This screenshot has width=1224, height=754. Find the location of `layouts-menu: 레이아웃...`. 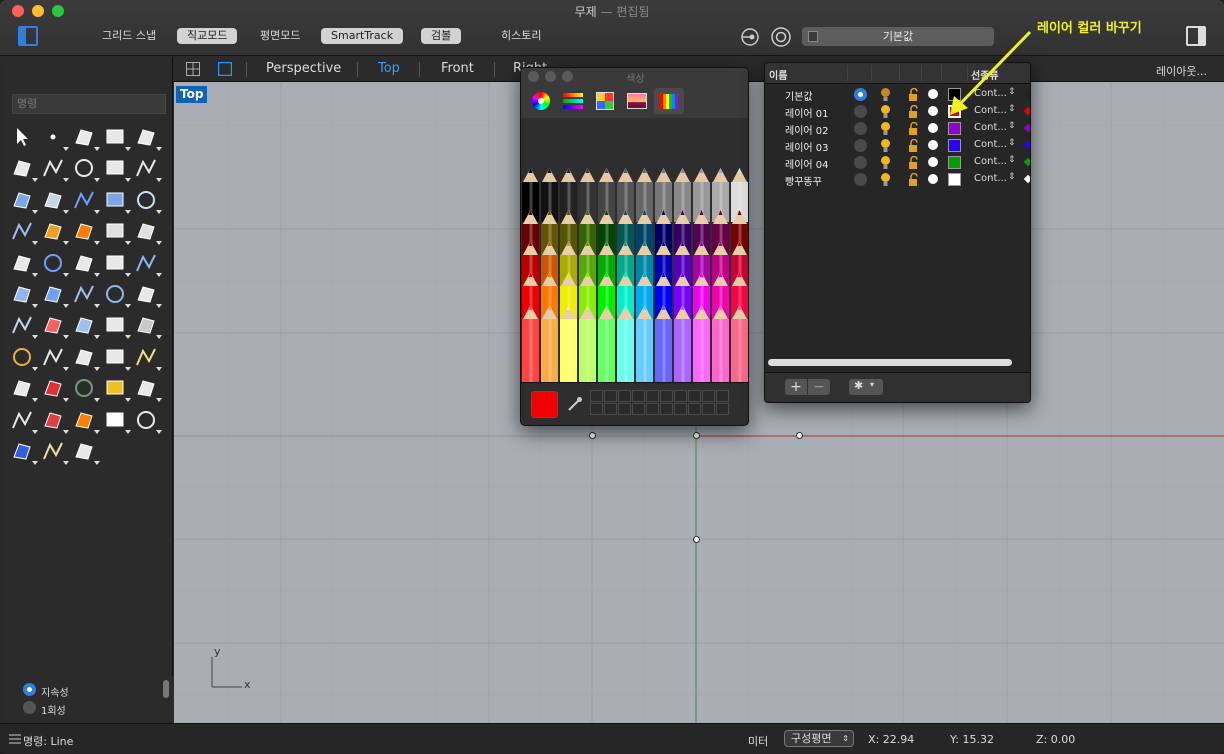

layouts-menu: 레이아웃... is located at coordinates (1181, 71).